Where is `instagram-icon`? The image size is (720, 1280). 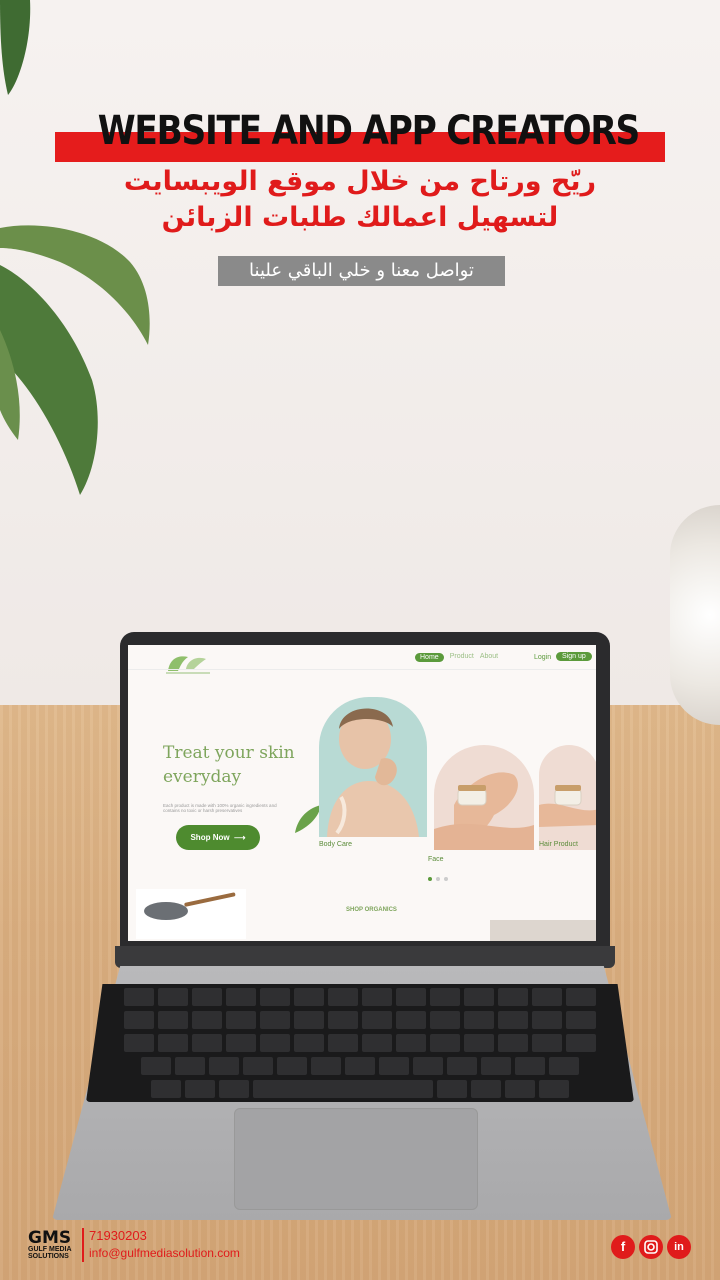
instagram-icon is located at coordinates (651, 1247).